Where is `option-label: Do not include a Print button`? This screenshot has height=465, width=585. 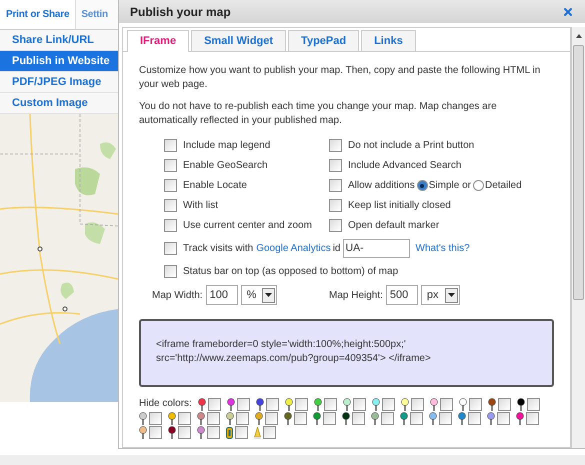
option-label: Do not include a Print button is located at coordinates (411, 146).